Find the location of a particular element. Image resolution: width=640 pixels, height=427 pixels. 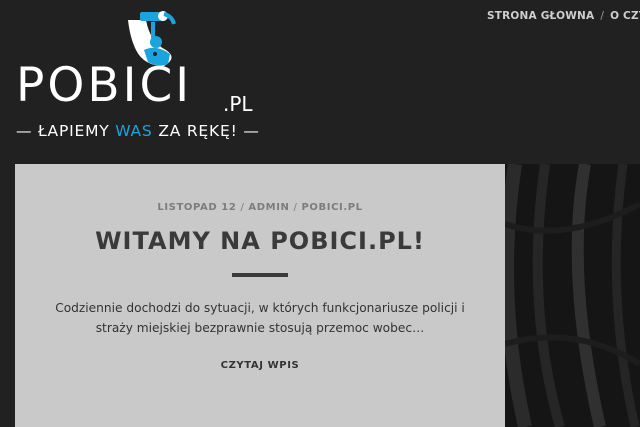

main-nav: STRONA GŁÓWNA / O CZYM is located at coordinates (563, 16).